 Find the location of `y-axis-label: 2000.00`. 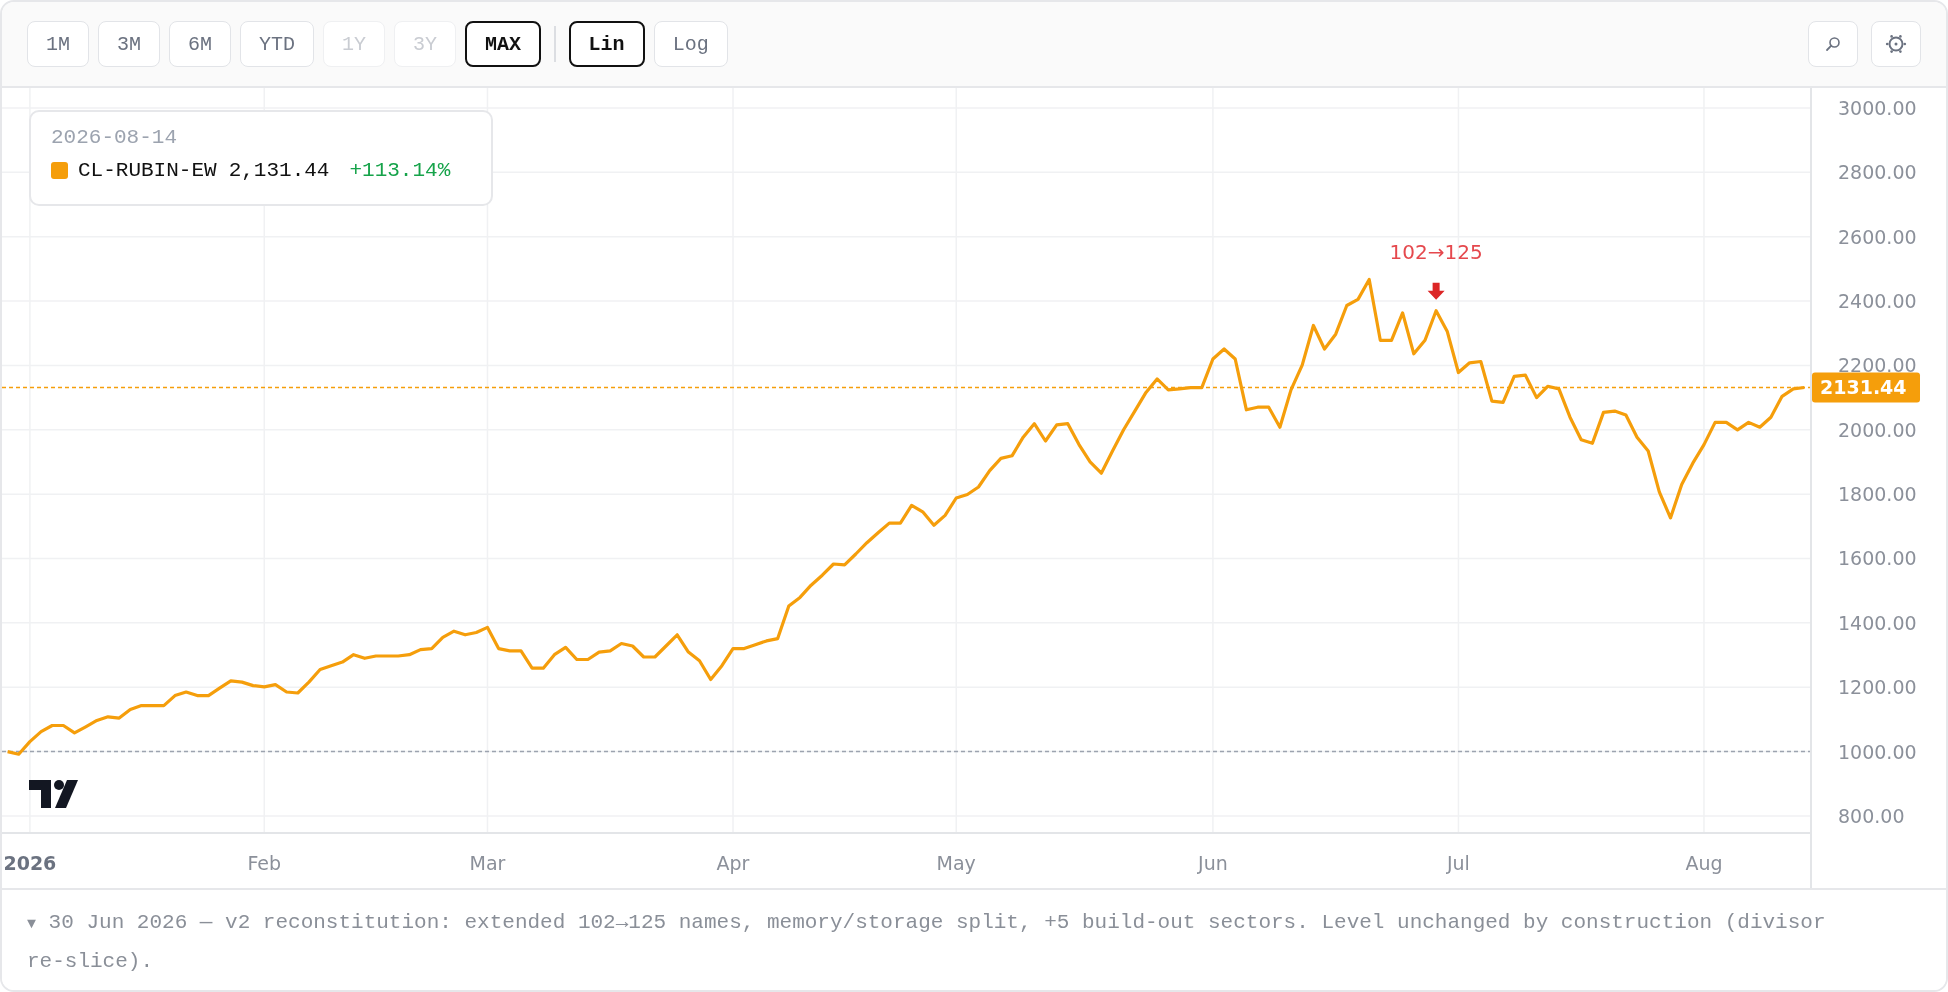

y-axis-label: 2000.00 is located at coordinates (1877, 429).